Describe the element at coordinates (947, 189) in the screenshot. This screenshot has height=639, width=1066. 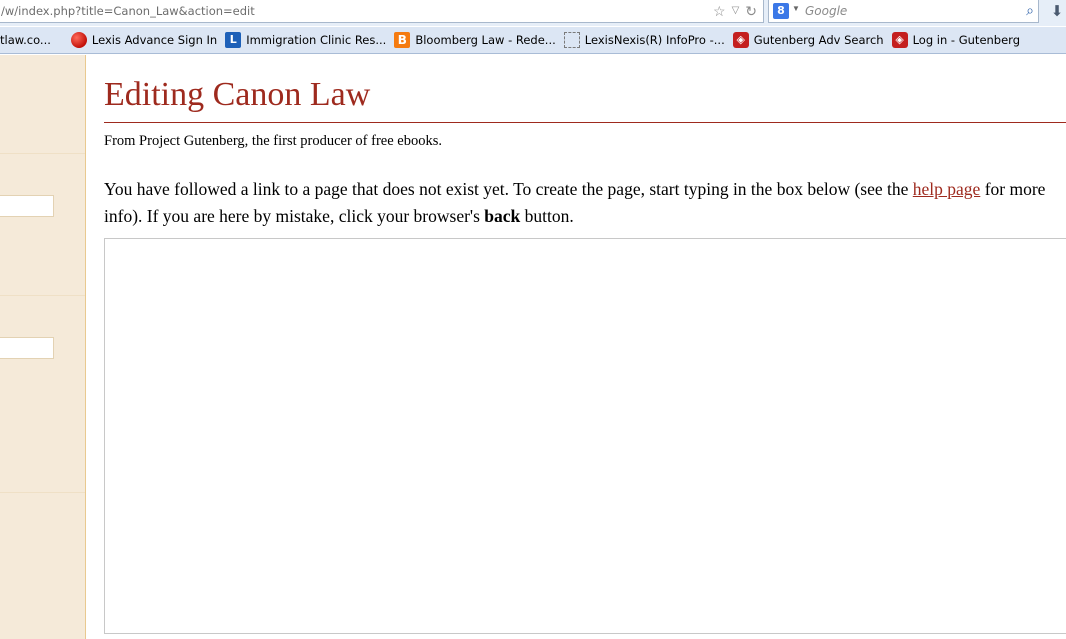
I see `help-page-link: help page` at that location.